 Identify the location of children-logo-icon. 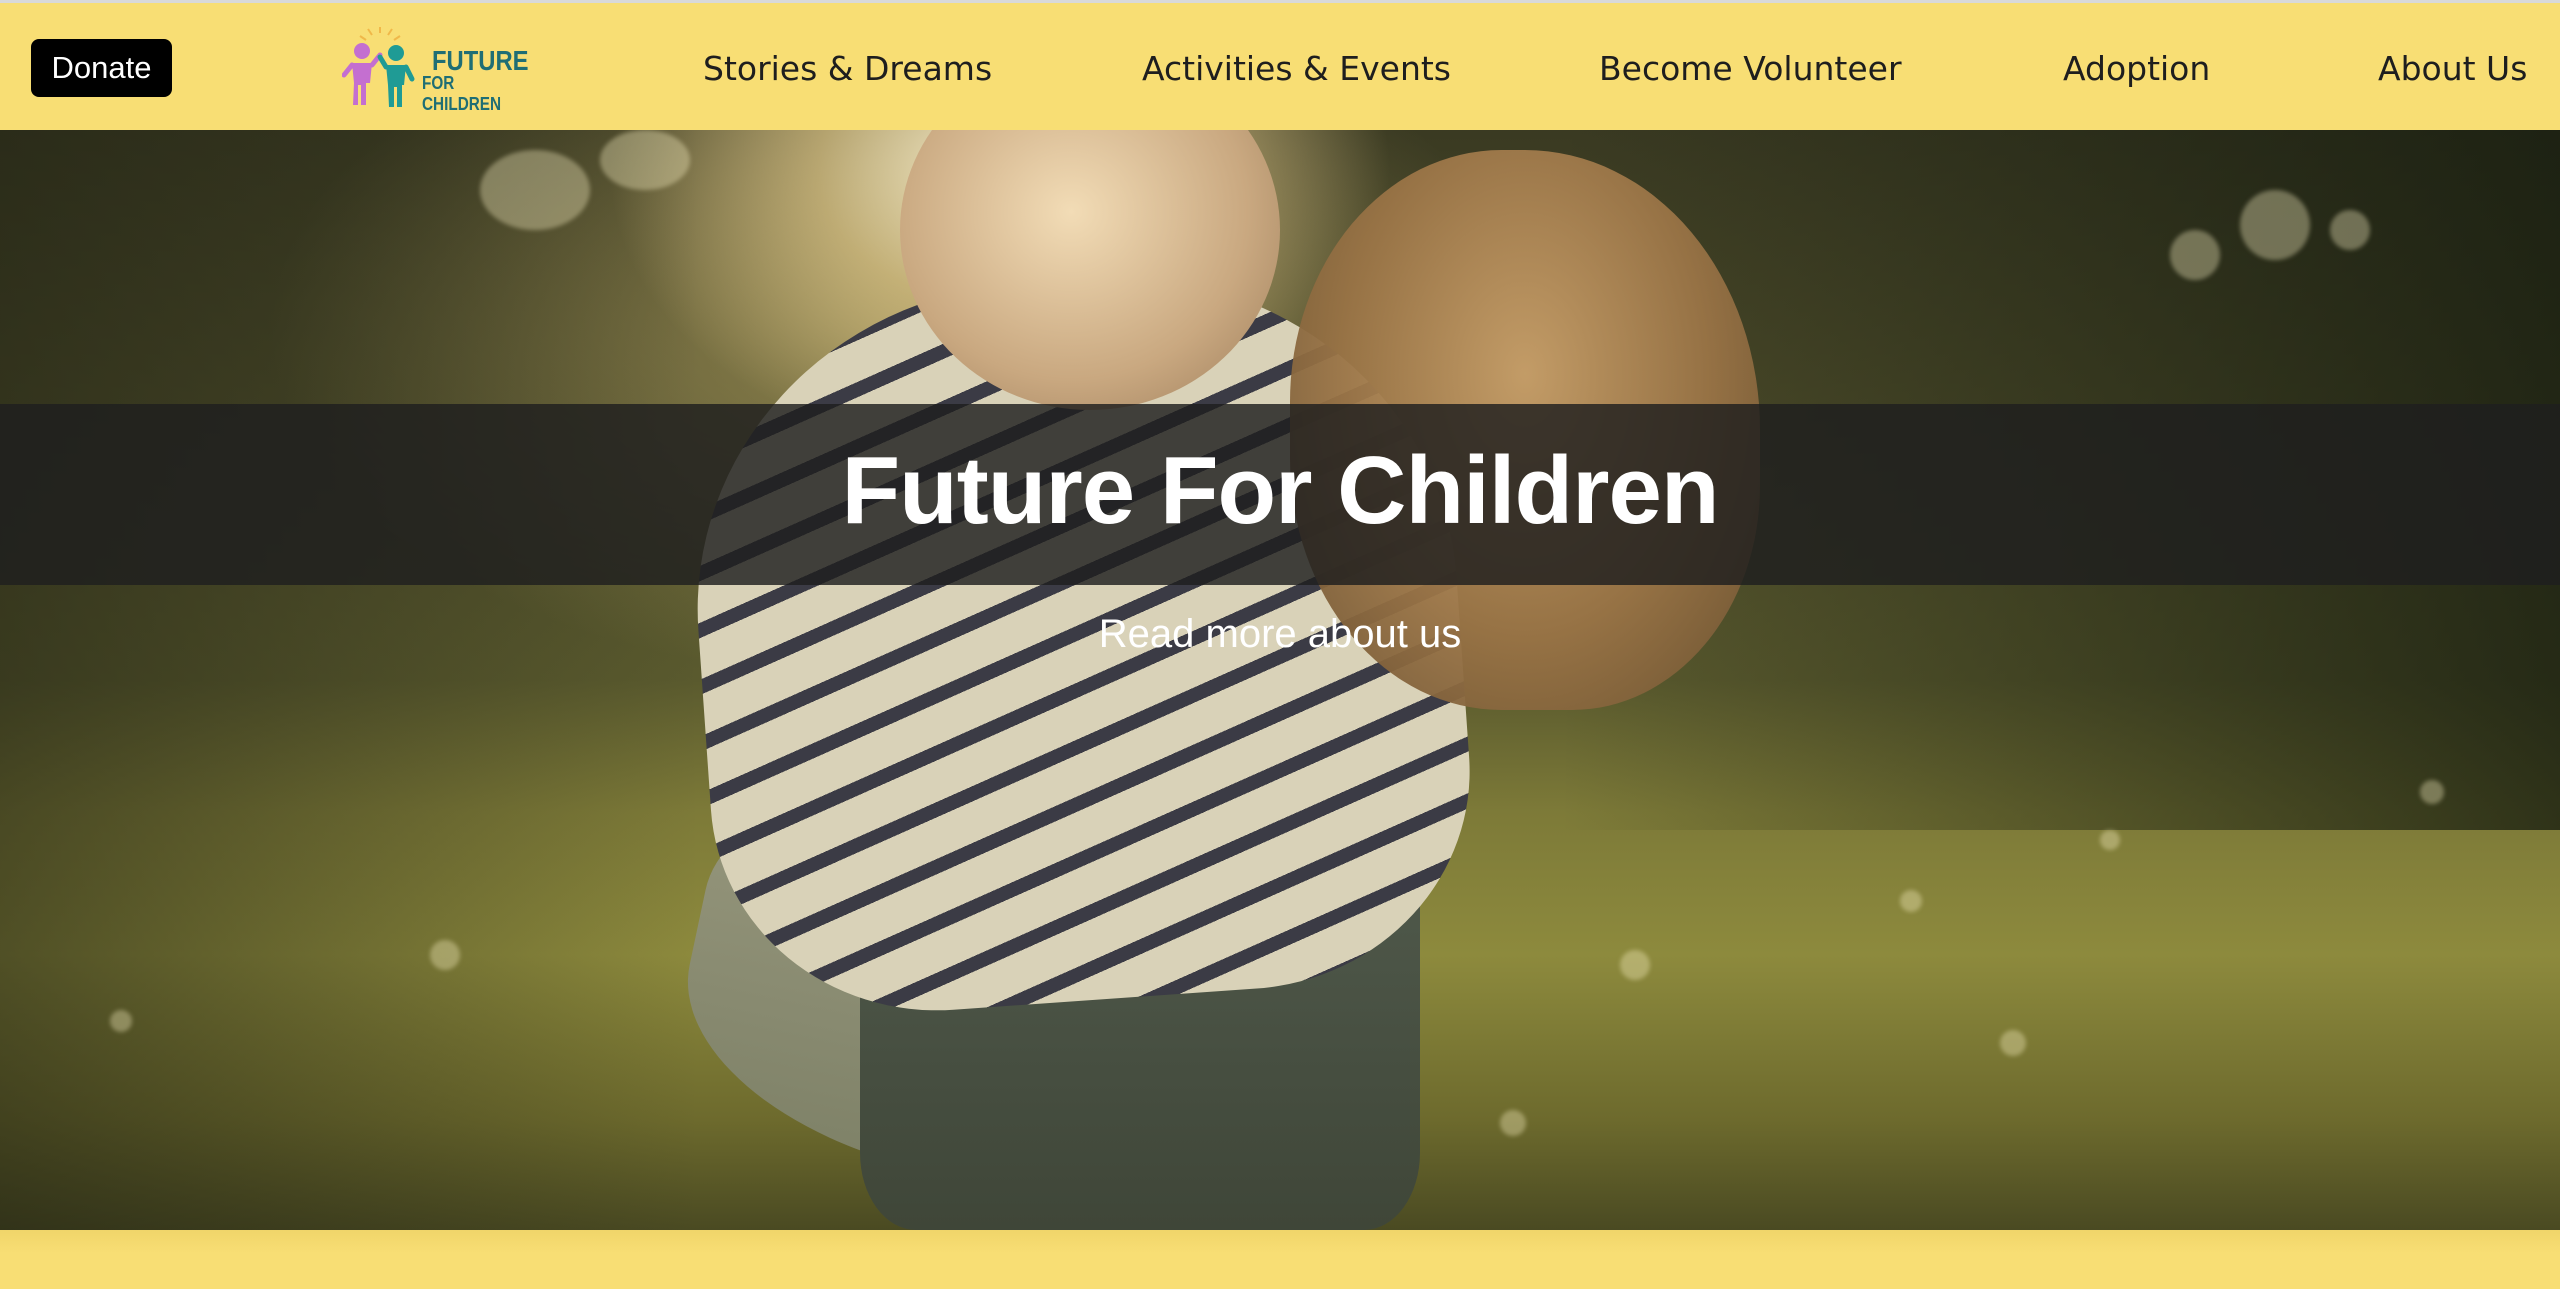
(378, 67).